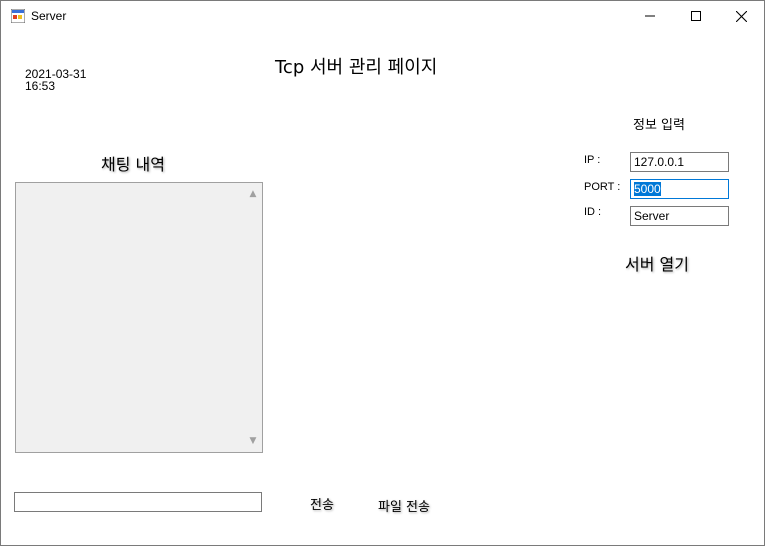 The width and height of the screenshot is (765, 546). Describe the element at coordinates (18, 16) in the screenshot. I see `form-app-icon` at that location.